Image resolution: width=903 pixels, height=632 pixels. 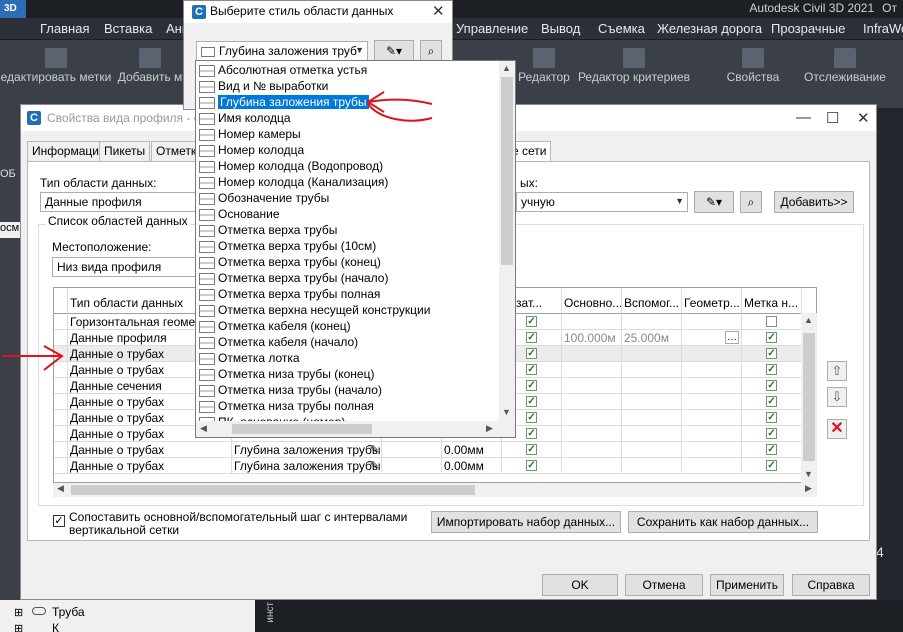 What do you see at coordinates (33, 358) in the screenshot?
I see `annotation-arrow-row` at bounding box center [33, 358].